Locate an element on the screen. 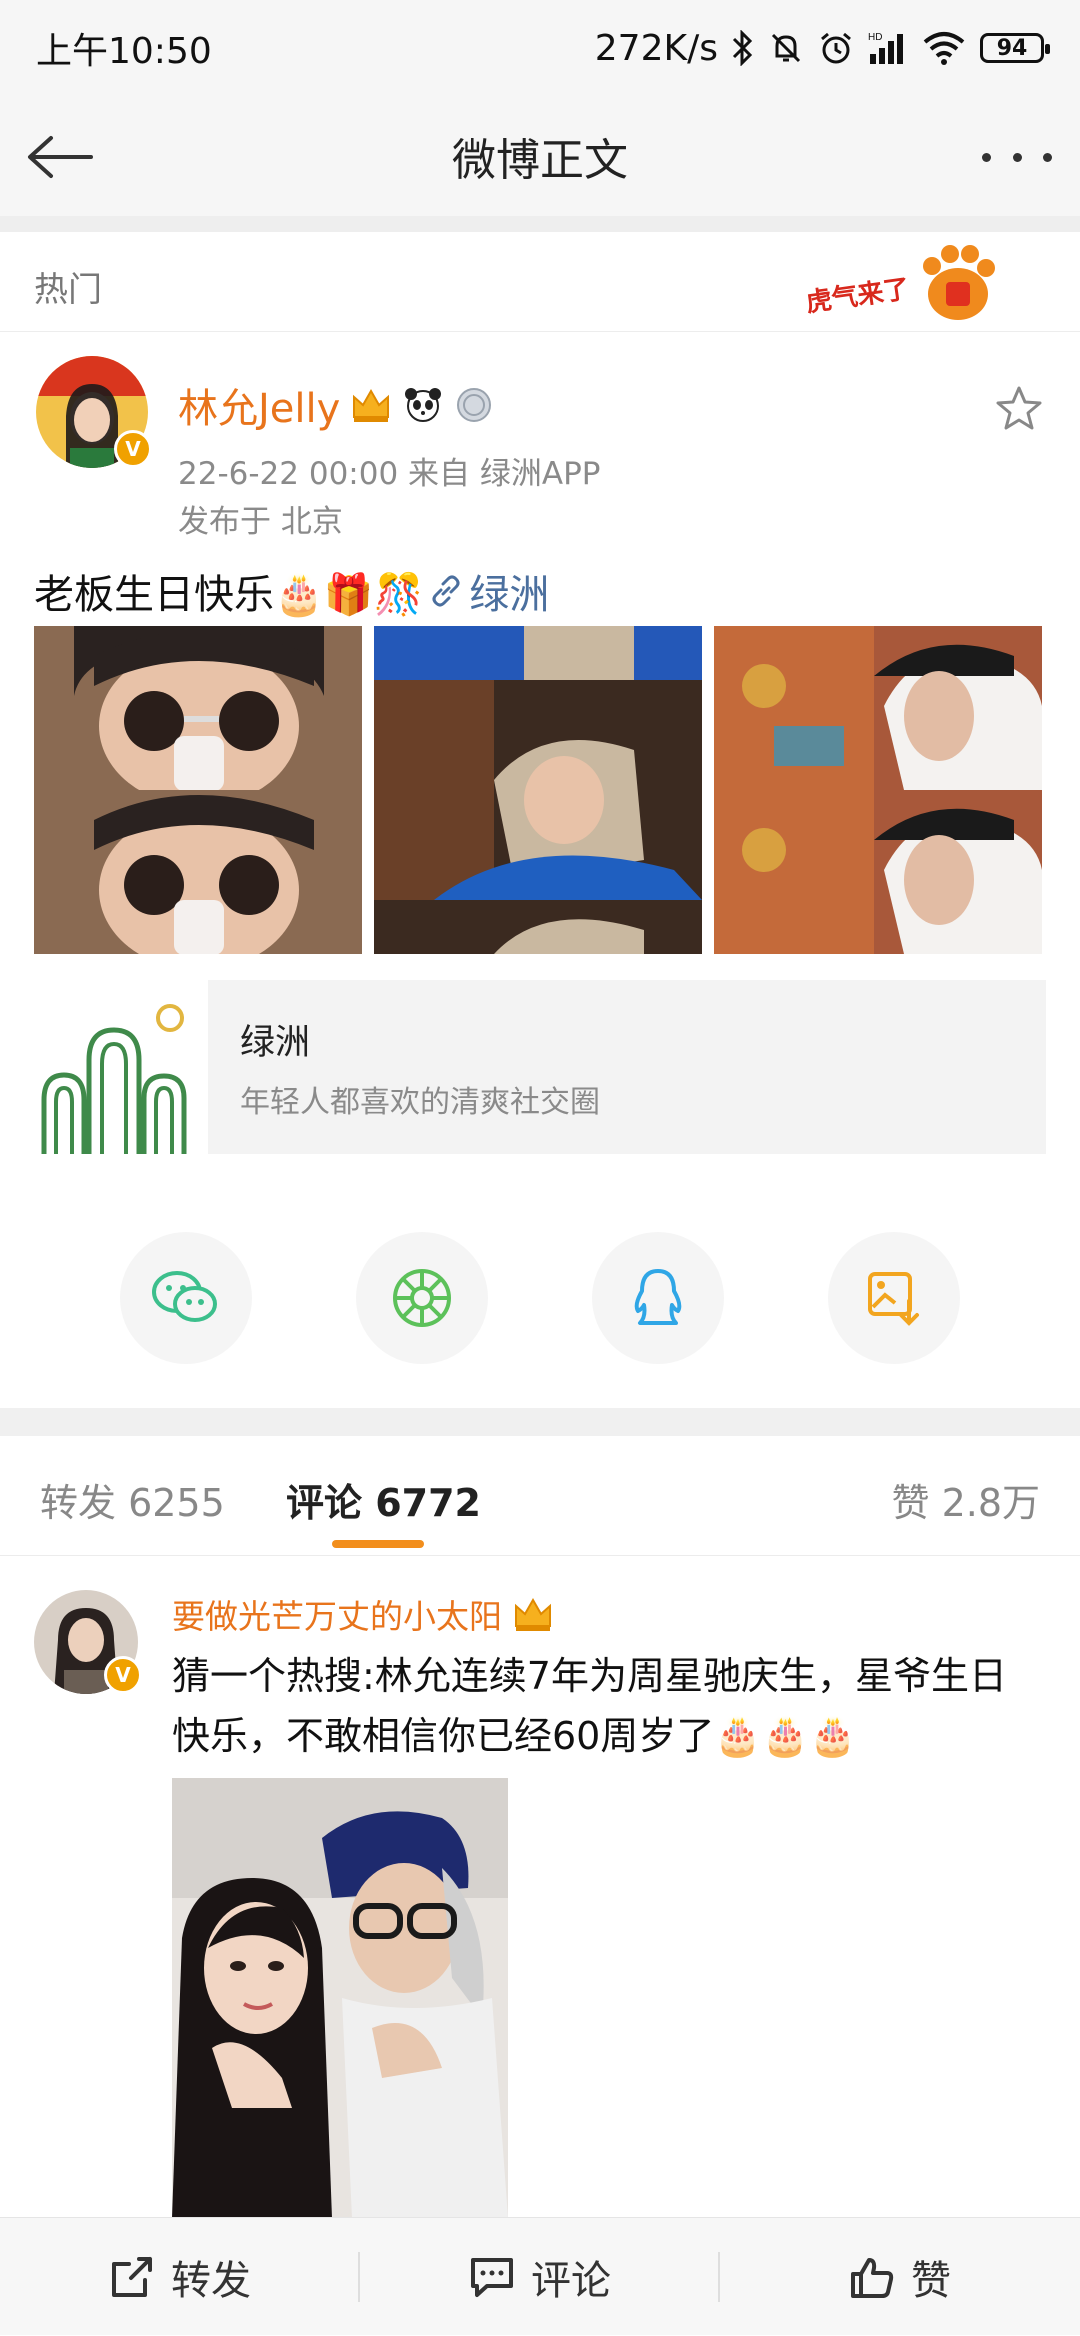 The height and width of the screenshot is (2336, 1080). hot-header: 热门 虎气来了 is located at coordinates (540, 282).